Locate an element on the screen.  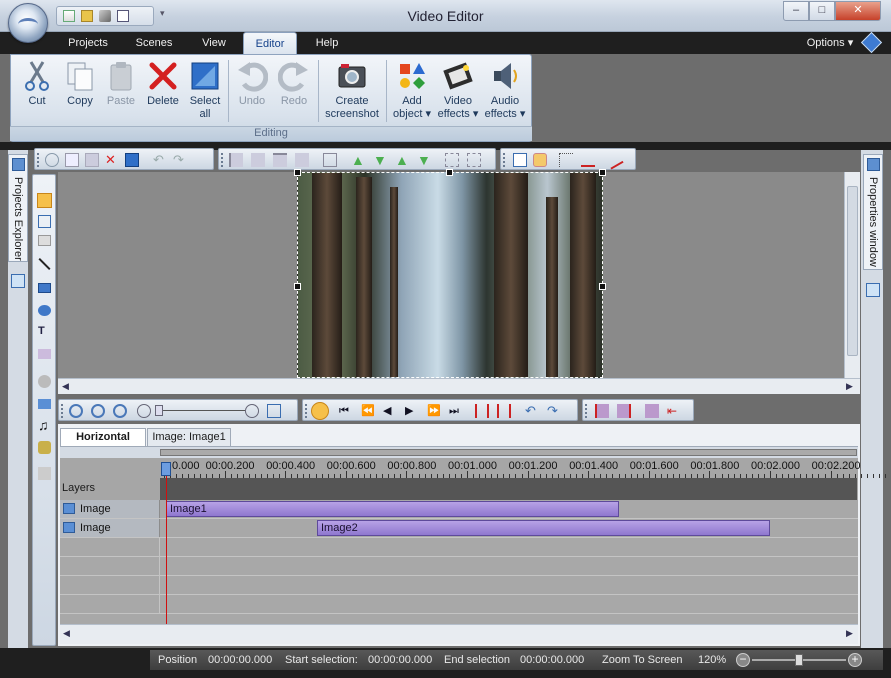
grid-icon is located at coordinates (520, 160).